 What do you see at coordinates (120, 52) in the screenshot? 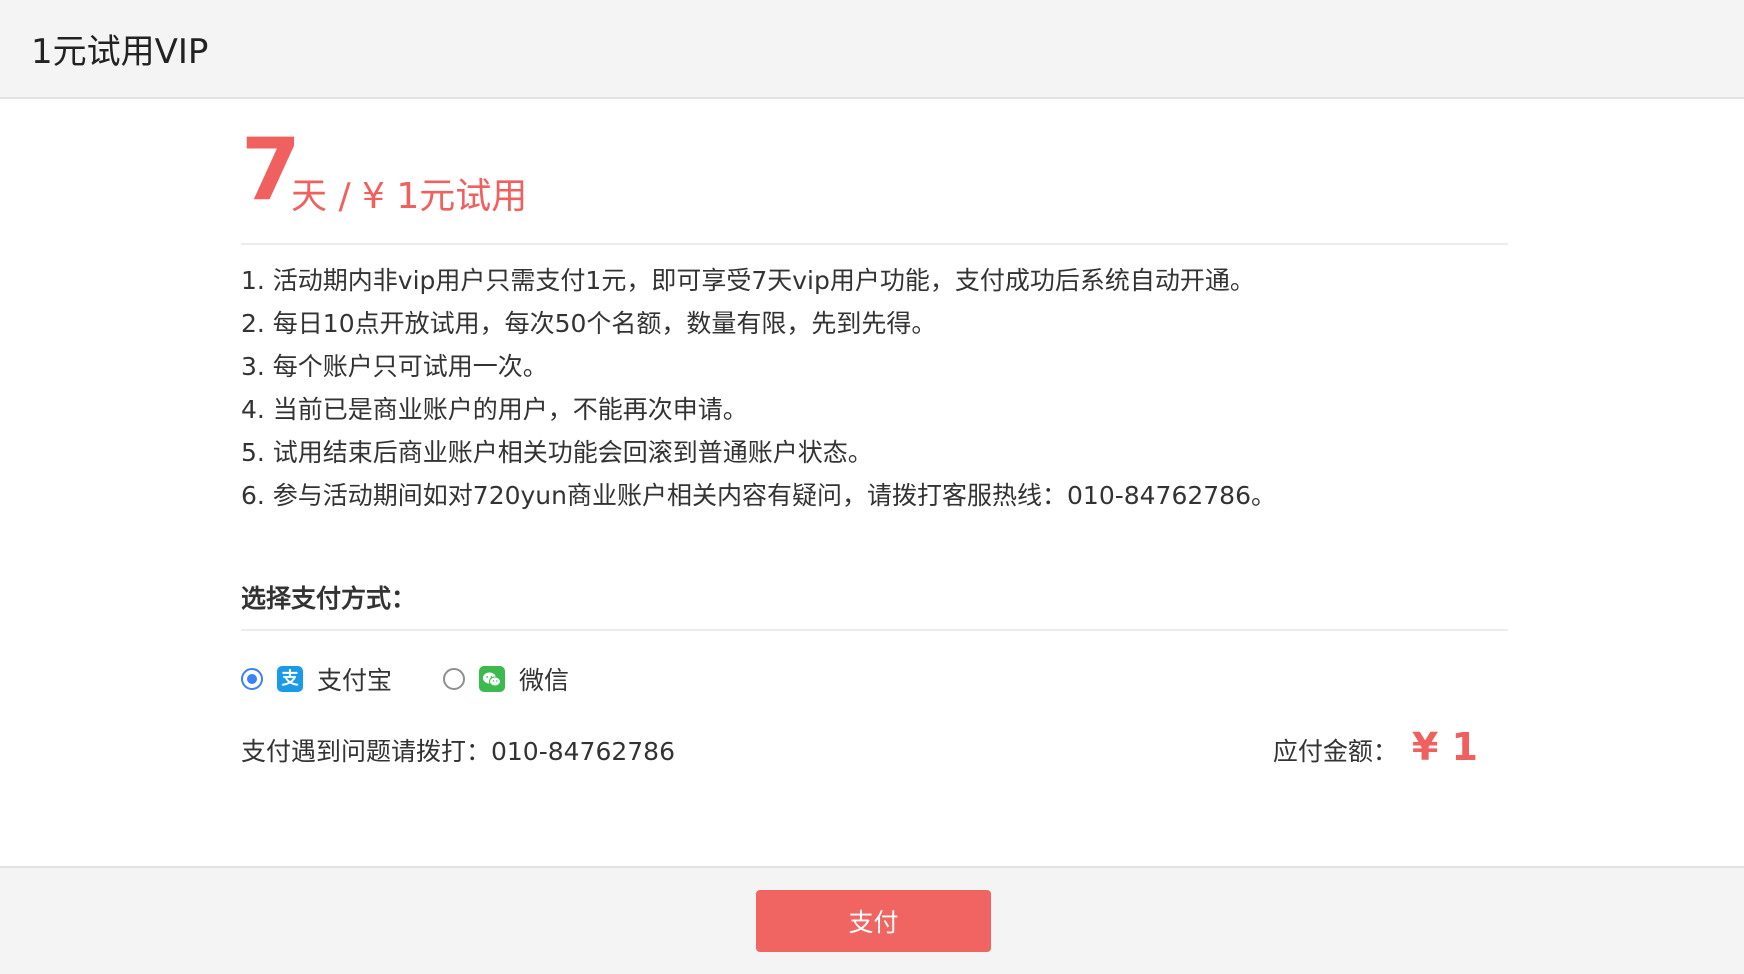
I see `dialog-title: 1元试用VIP` at bounding box center [120, 52].